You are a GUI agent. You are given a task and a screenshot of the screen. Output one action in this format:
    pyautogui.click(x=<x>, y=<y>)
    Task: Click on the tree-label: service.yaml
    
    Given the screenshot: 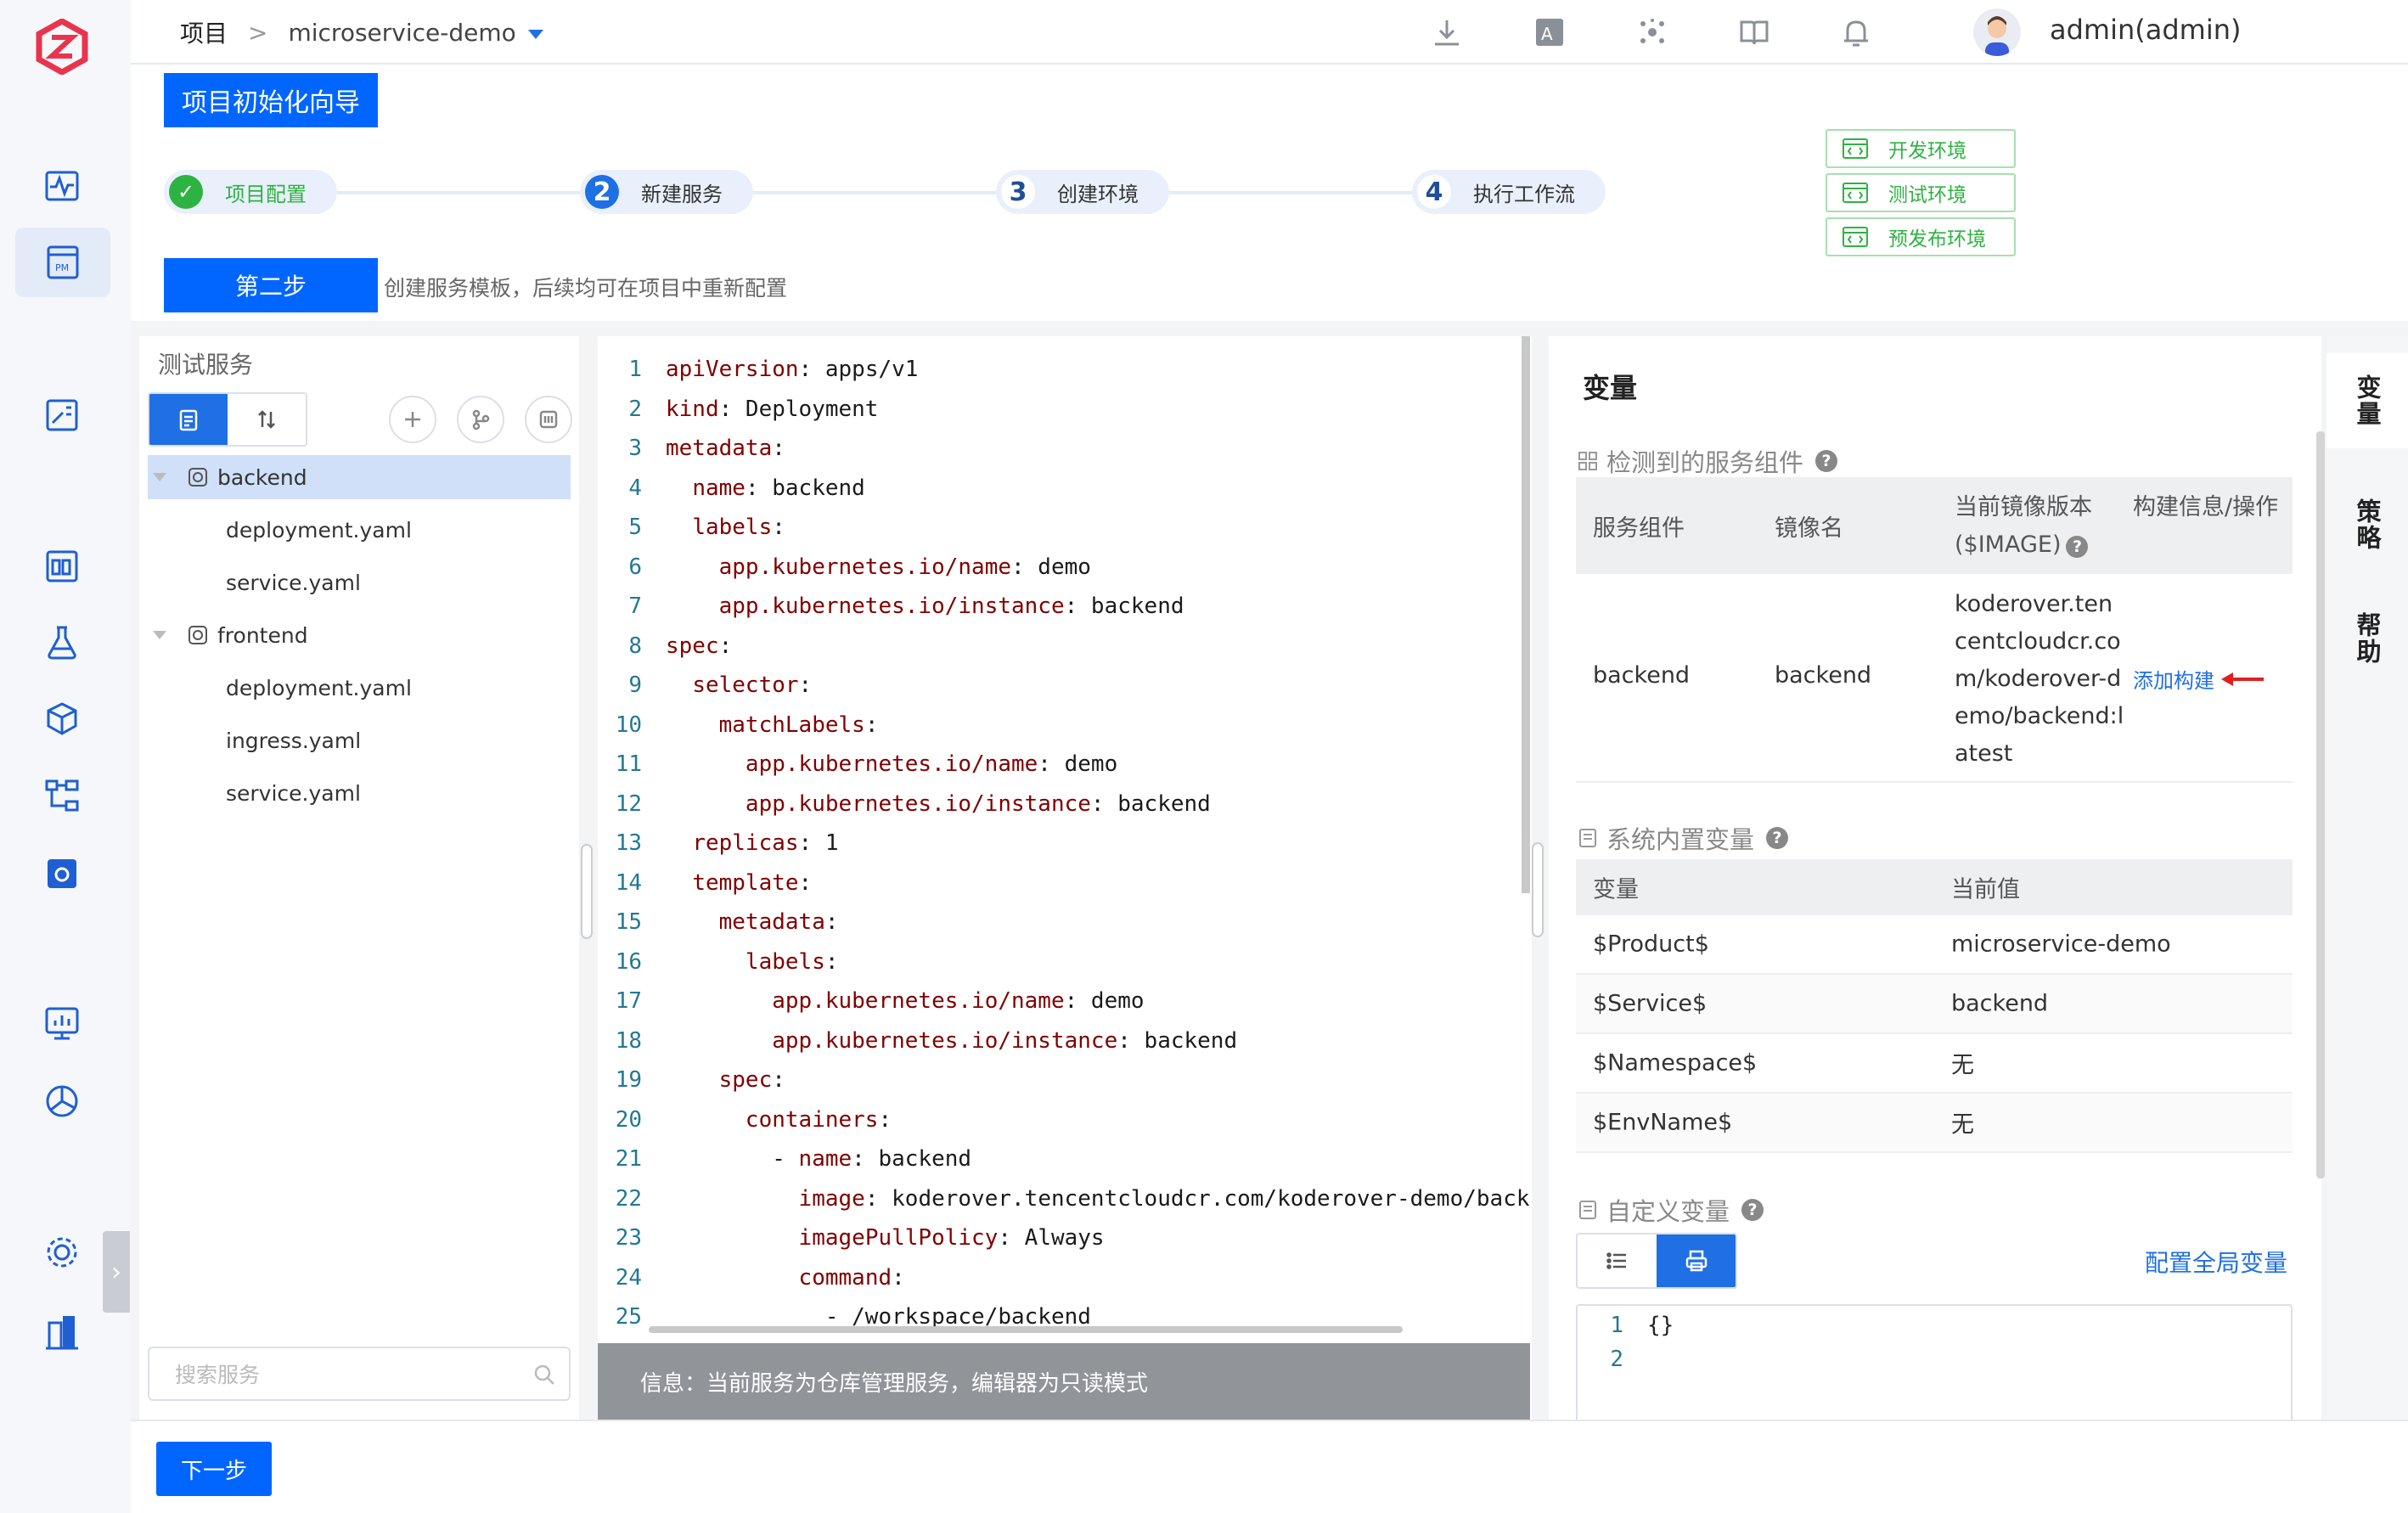 What is the action you would take?
    pyautogui.click(x=293, y=582)
    